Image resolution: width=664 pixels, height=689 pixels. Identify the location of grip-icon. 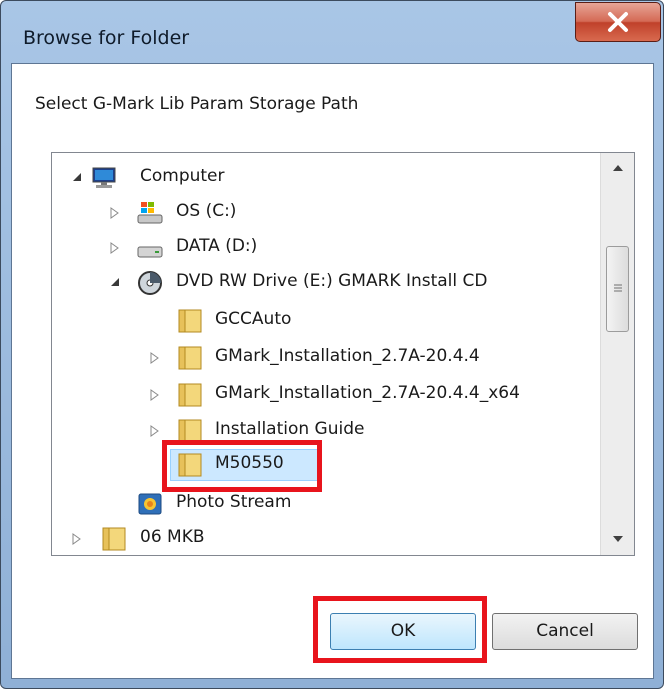
(618, 288).